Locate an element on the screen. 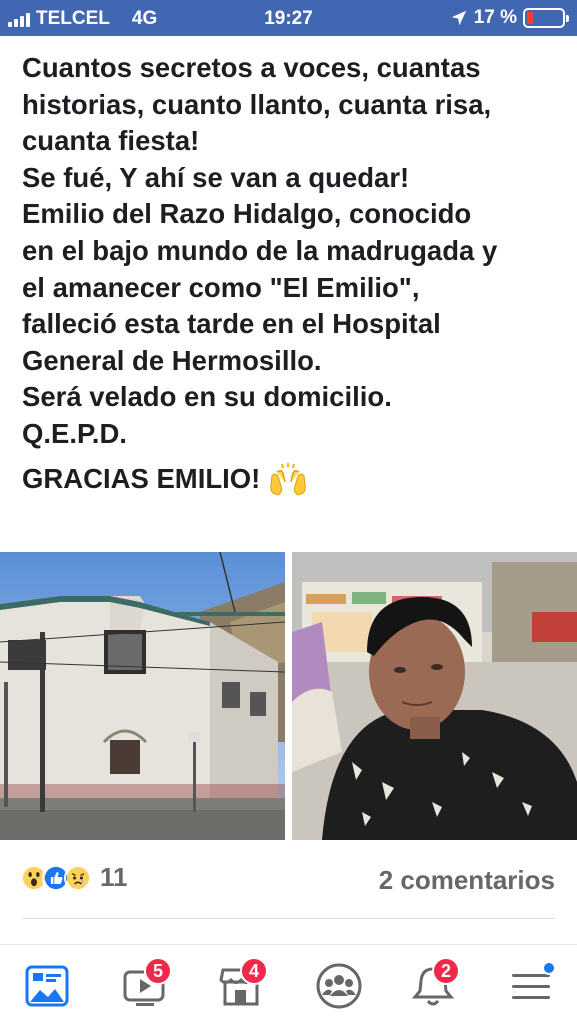 This screenshot has height=1024, width=577. news-feed-icon is located at coordinates (47, 986).